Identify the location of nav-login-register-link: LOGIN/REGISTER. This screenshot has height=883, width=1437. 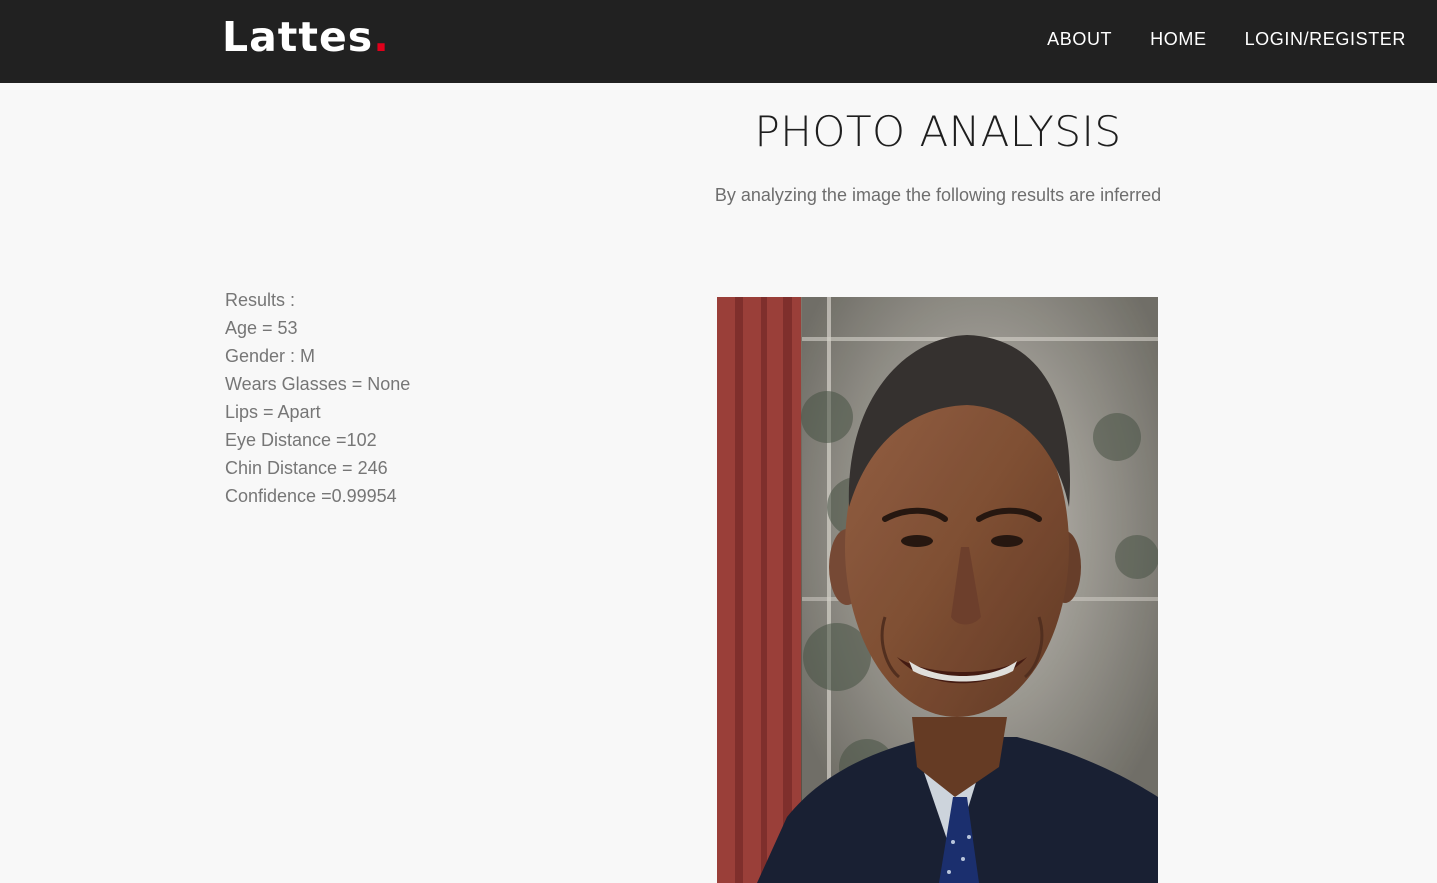
(1325, 39).